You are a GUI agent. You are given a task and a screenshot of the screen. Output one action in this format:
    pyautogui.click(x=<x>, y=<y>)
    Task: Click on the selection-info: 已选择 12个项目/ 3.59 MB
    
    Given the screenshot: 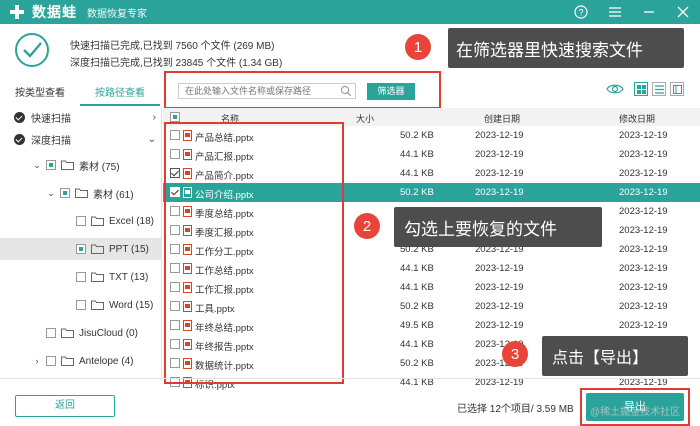 What is the action you would take?
    pyautogui.click(x=515, y=409)
    